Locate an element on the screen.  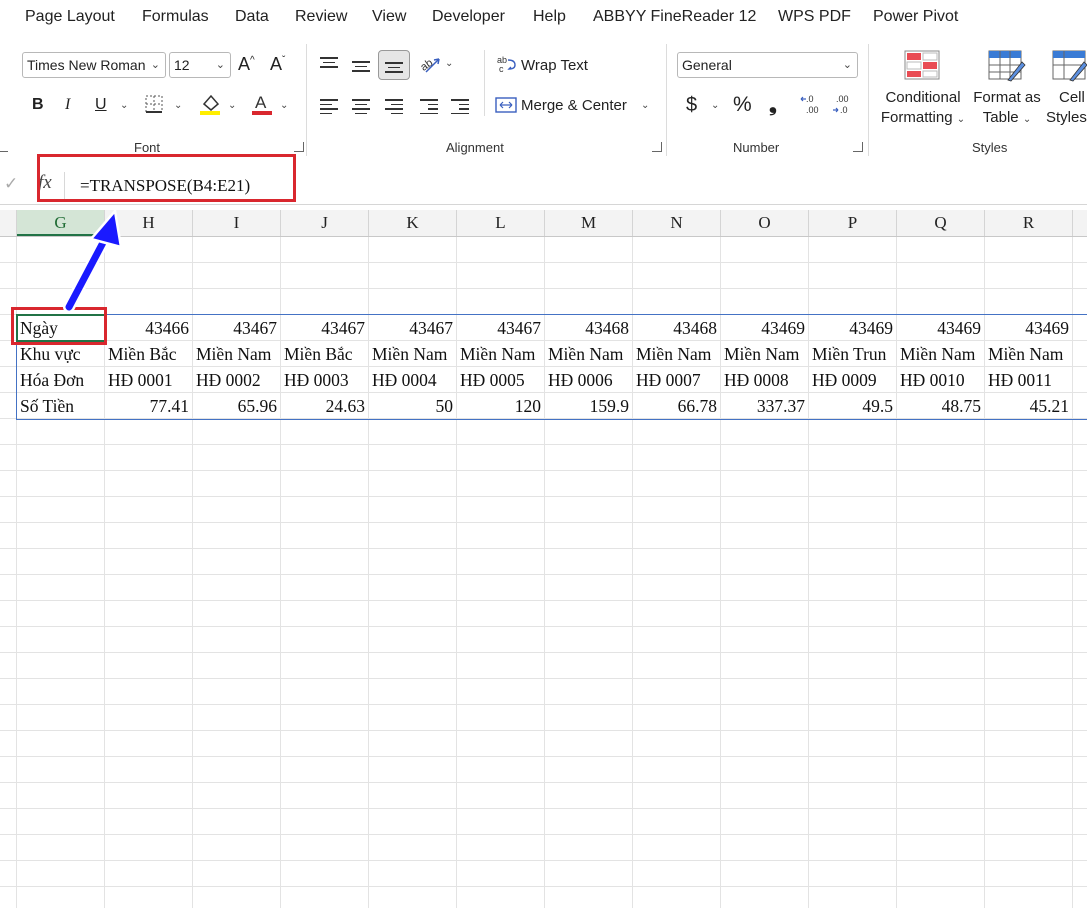
format-as-table-button: Format as Table ⌄ is located at coordinates (1007, 109).